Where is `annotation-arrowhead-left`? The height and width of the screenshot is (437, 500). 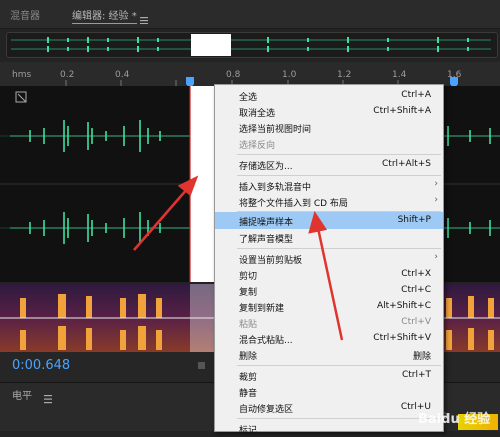
annotation-arrowhead-left is located at coordinates (188, 186).